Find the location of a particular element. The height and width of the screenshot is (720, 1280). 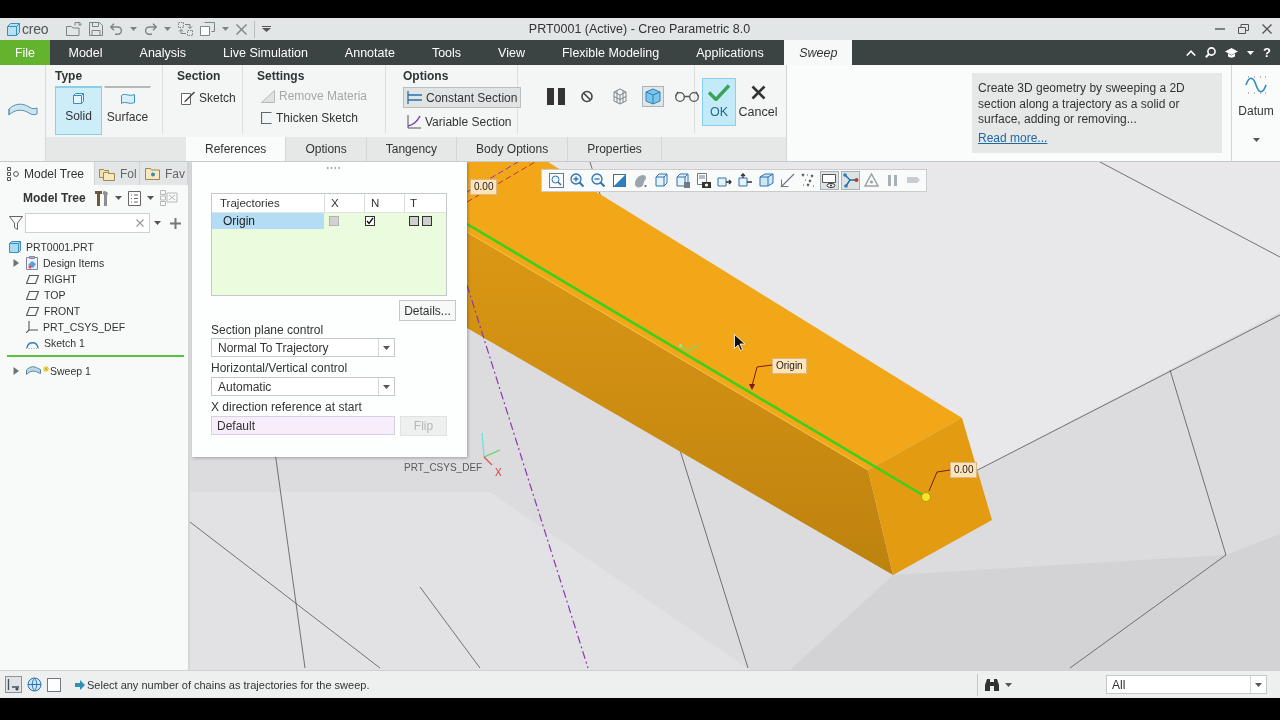

panel-tab: Properties is located at coordinates (615, 149).